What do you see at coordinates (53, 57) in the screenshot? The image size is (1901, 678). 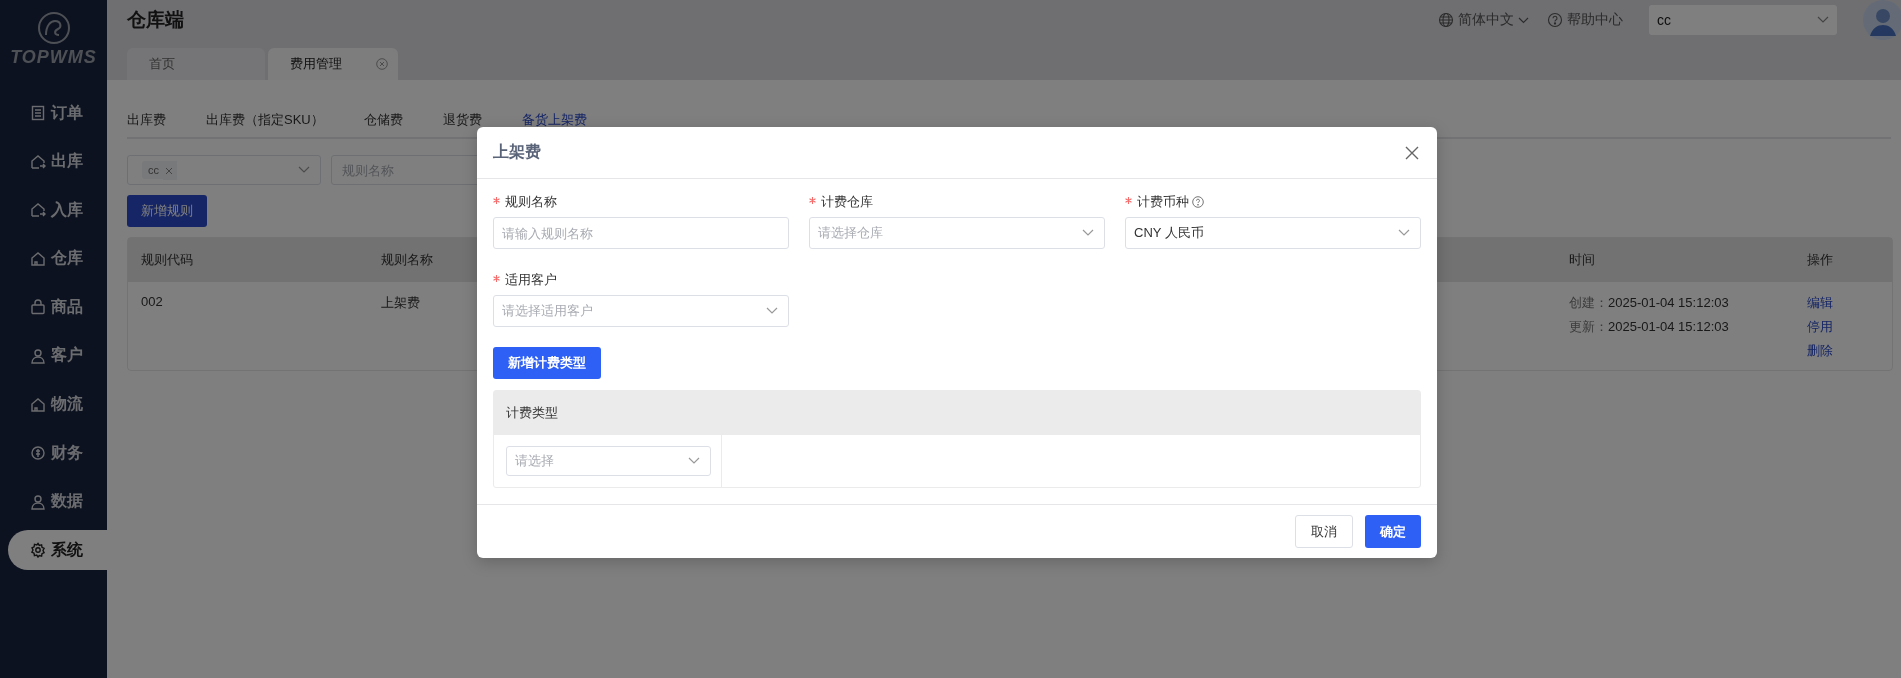 I see `logo-text: TOPWMS` at bounding box center [53, 57].